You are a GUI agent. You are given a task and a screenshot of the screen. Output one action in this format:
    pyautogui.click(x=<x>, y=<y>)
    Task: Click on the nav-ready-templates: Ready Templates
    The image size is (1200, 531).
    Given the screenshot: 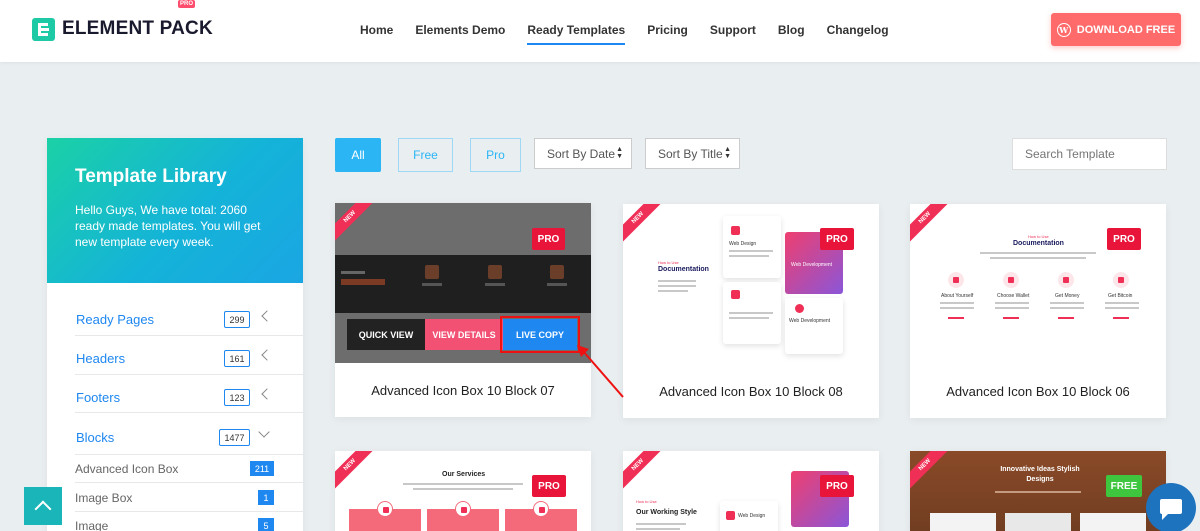 What is the action you would take?
    pyautogui.click(x=576, y=31)
    